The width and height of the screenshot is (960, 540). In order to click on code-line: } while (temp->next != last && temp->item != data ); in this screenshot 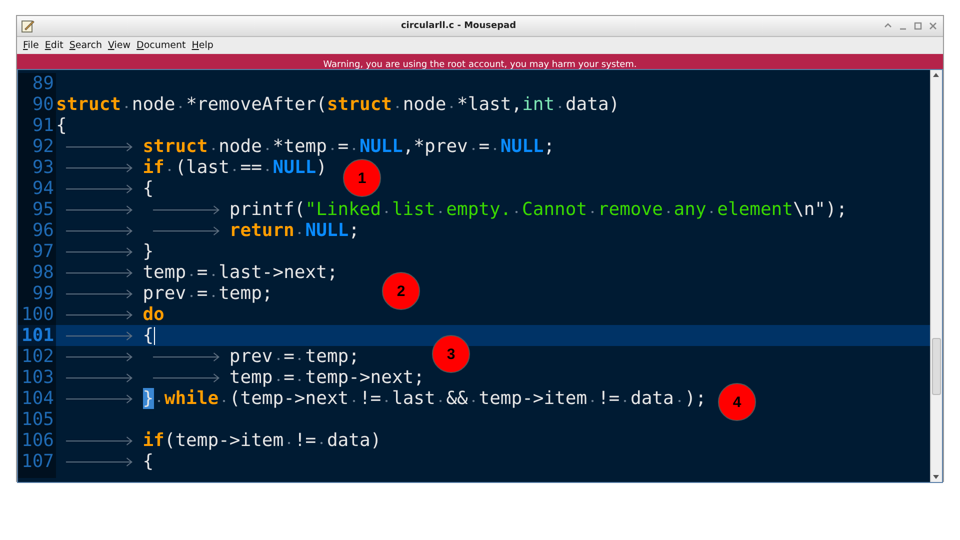, I will do `click(381, 398)`.